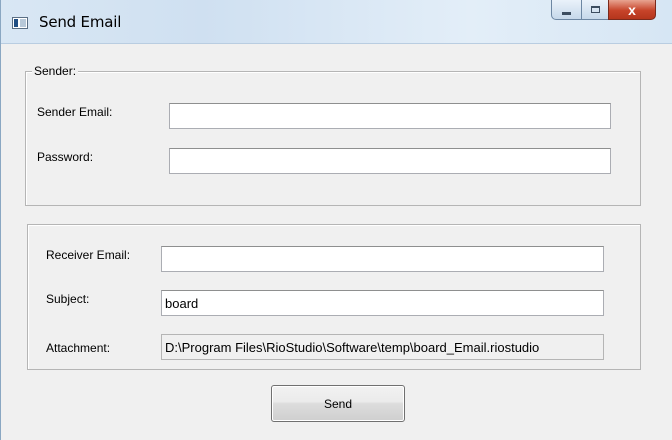 The width and height of the screenshot is (672, 440). I want to click on password-field, so click(390, 161).